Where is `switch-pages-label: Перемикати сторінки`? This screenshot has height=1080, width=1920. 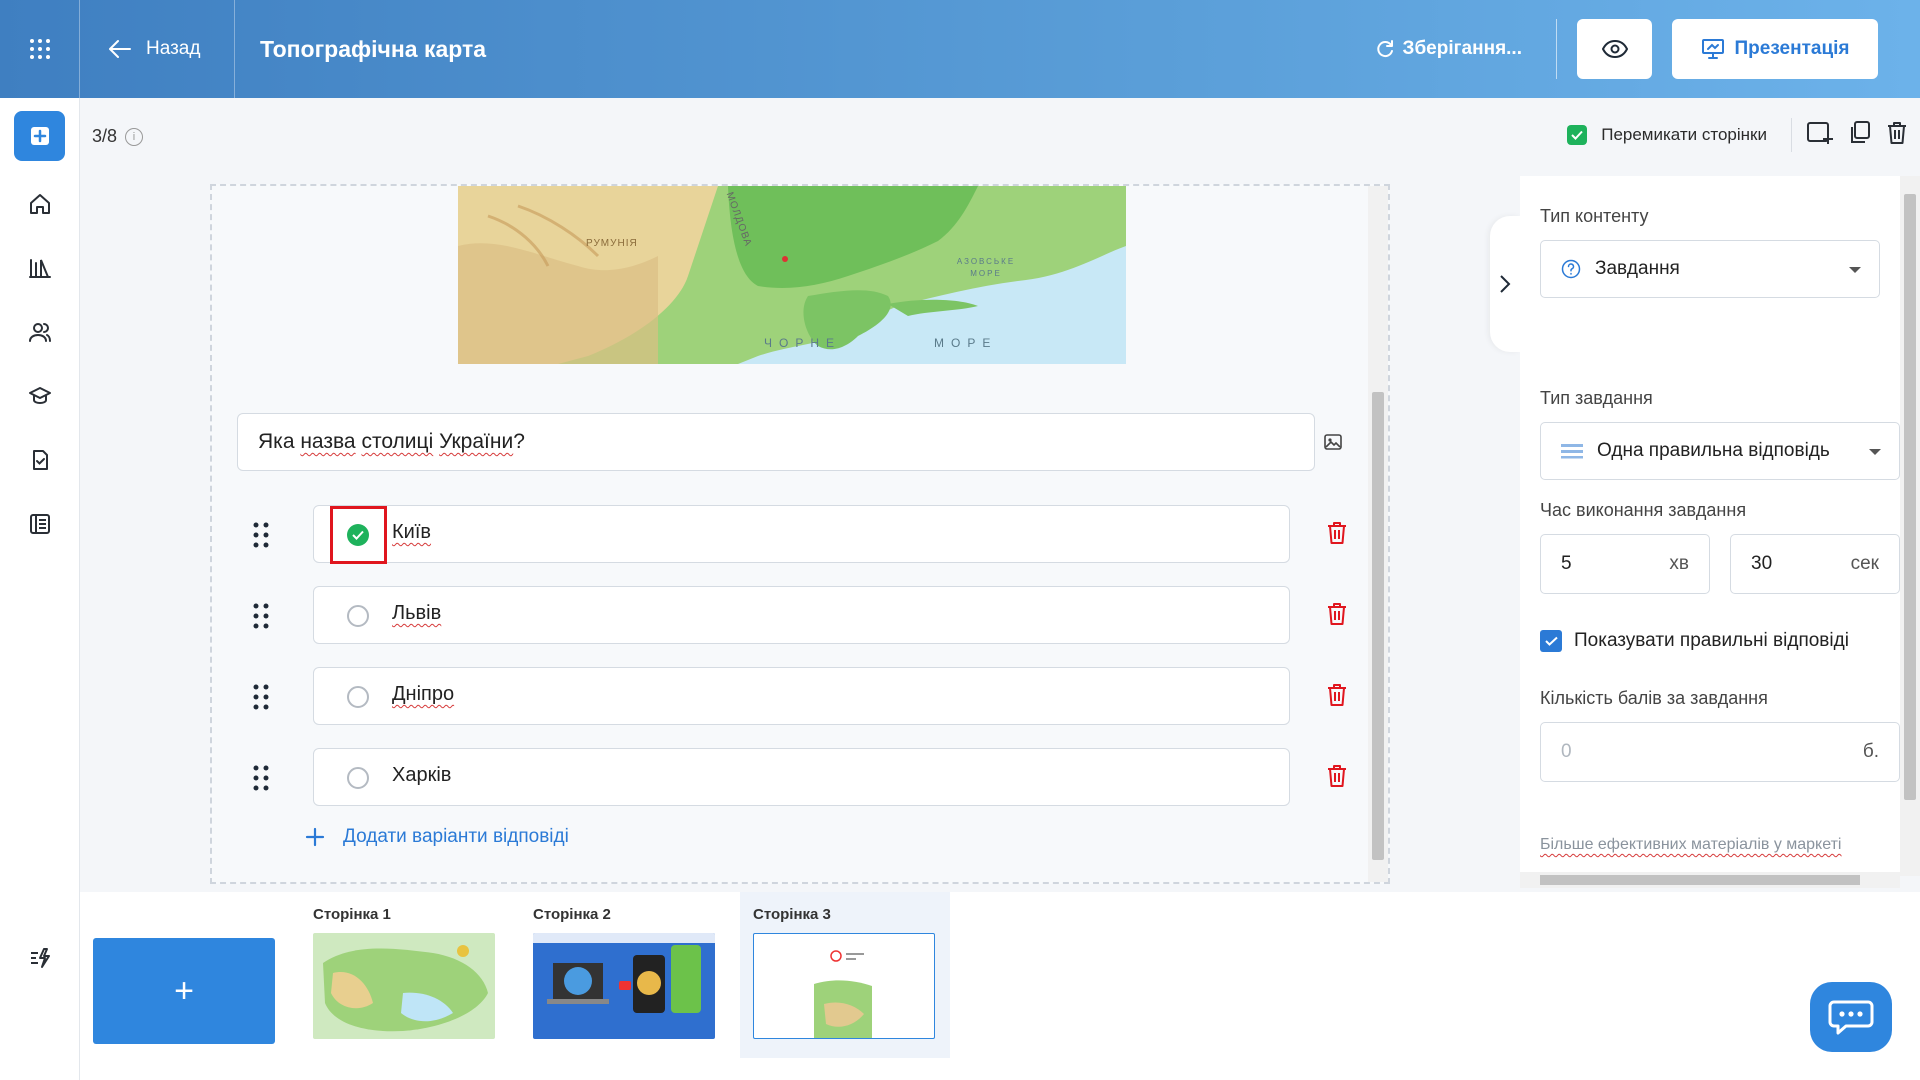
switch-pages-label: Перемикати сторінки is located at coordinates (1684, 134).